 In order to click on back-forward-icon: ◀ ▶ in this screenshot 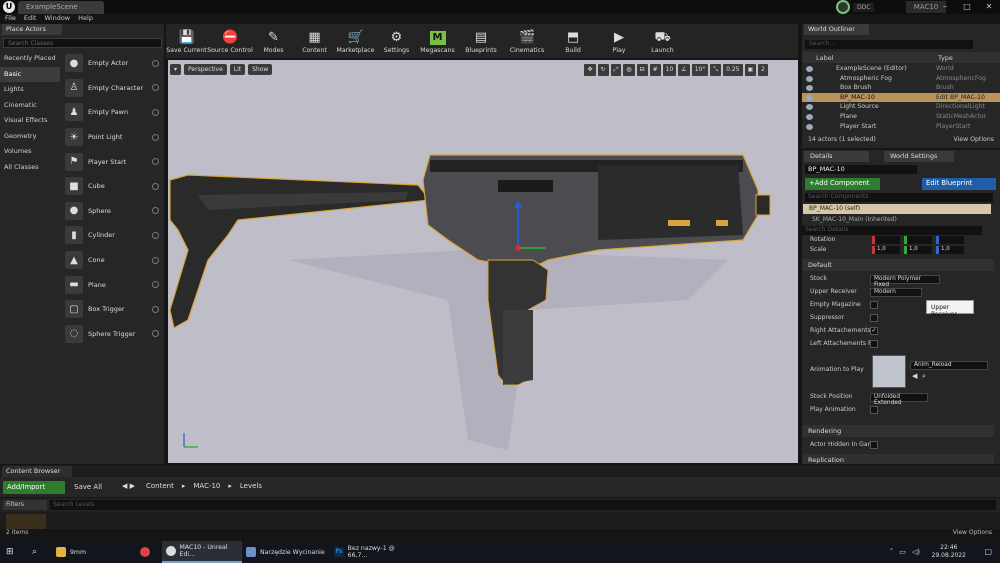, I will do `click(128, 486)`.